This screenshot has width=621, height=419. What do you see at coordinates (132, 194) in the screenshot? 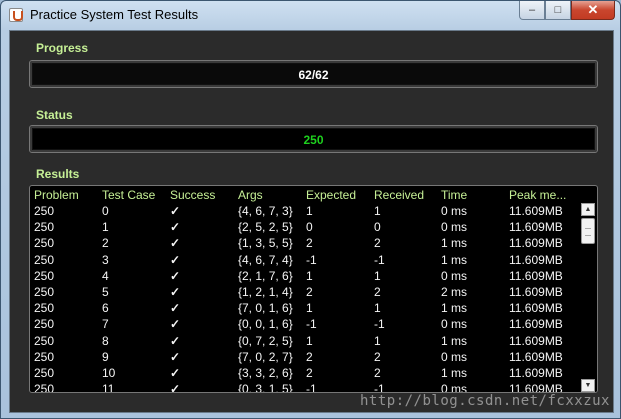
I see `column-header: Test Case` at bounding box center [132, 194].